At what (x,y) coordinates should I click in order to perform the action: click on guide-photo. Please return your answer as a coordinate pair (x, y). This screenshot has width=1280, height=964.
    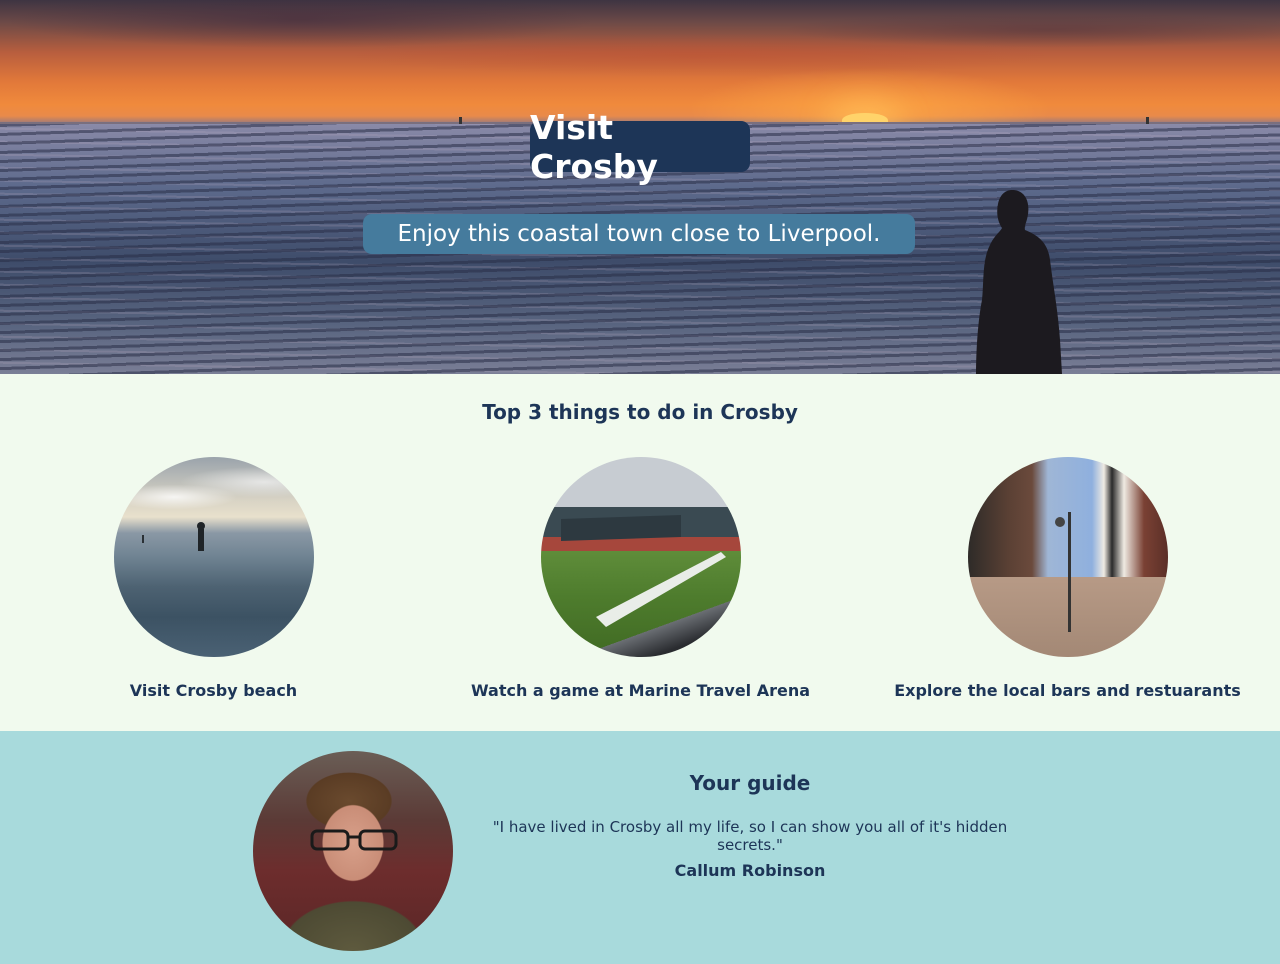
    Looking at the image, I should click on (353, 851).